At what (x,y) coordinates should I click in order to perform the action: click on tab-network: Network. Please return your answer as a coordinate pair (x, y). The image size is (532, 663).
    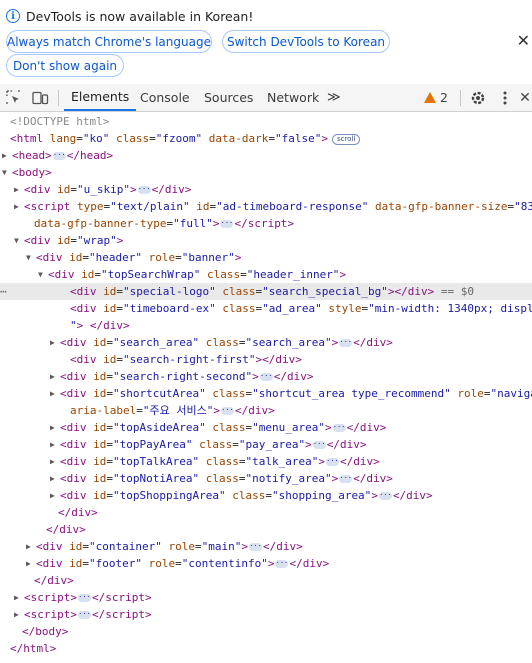
    Looking at the image, I should click on (293, 97).